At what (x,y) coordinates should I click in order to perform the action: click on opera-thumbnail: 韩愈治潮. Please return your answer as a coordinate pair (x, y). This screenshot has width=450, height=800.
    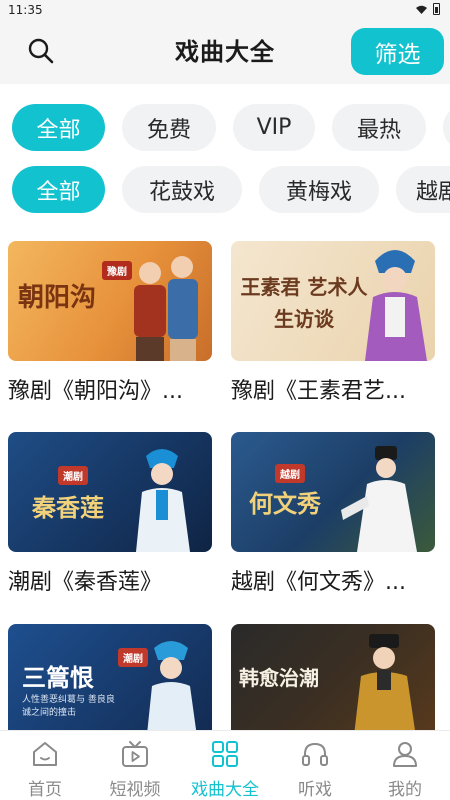
    Looking at the image, I should click on (333, 684).